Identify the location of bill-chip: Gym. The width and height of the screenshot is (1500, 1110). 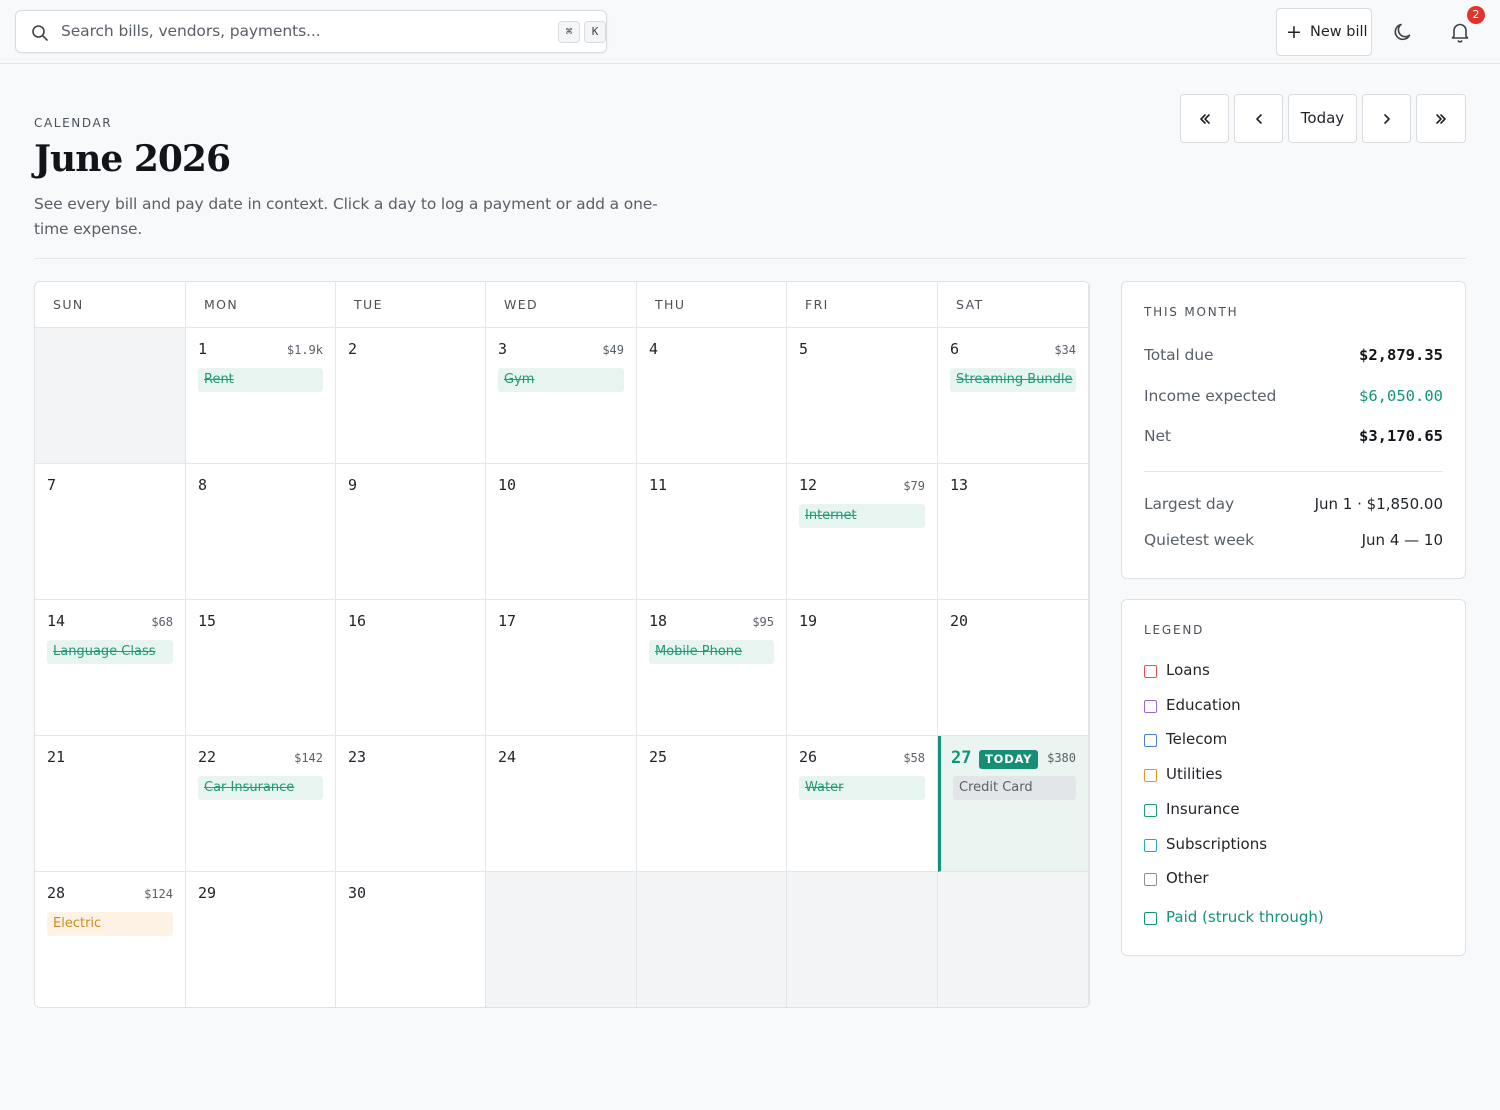
(561, 380).